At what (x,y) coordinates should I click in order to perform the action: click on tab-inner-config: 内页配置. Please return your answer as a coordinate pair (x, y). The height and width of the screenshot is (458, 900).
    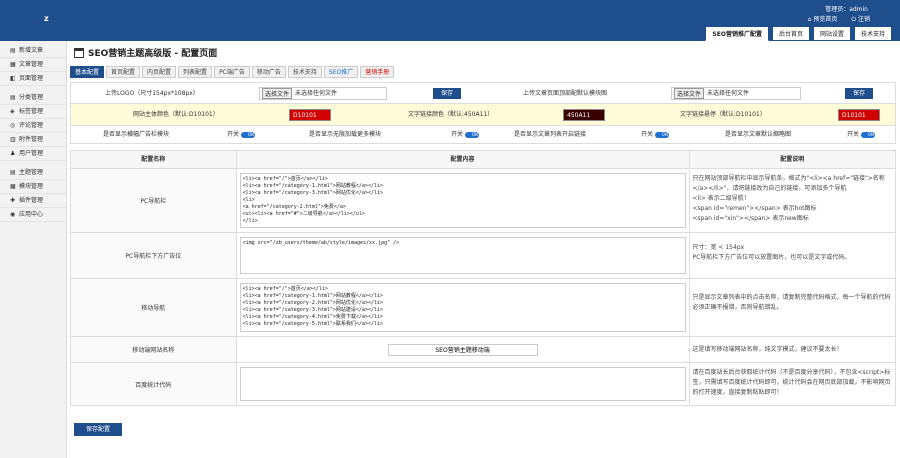
    Looking at the image, I should click on (159, 72).